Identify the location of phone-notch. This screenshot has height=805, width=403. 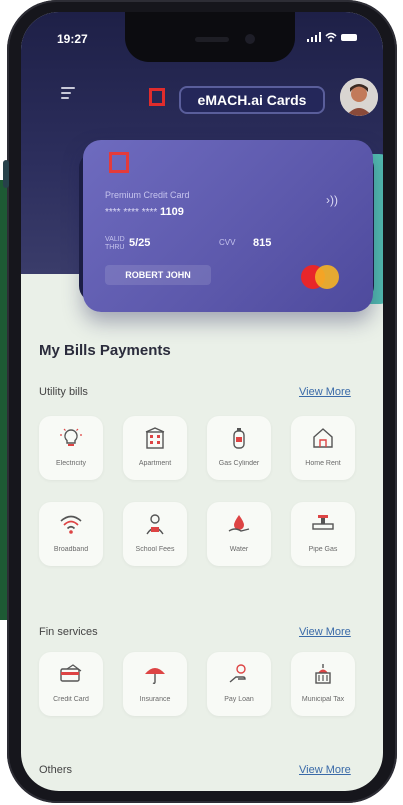
(210, 37).